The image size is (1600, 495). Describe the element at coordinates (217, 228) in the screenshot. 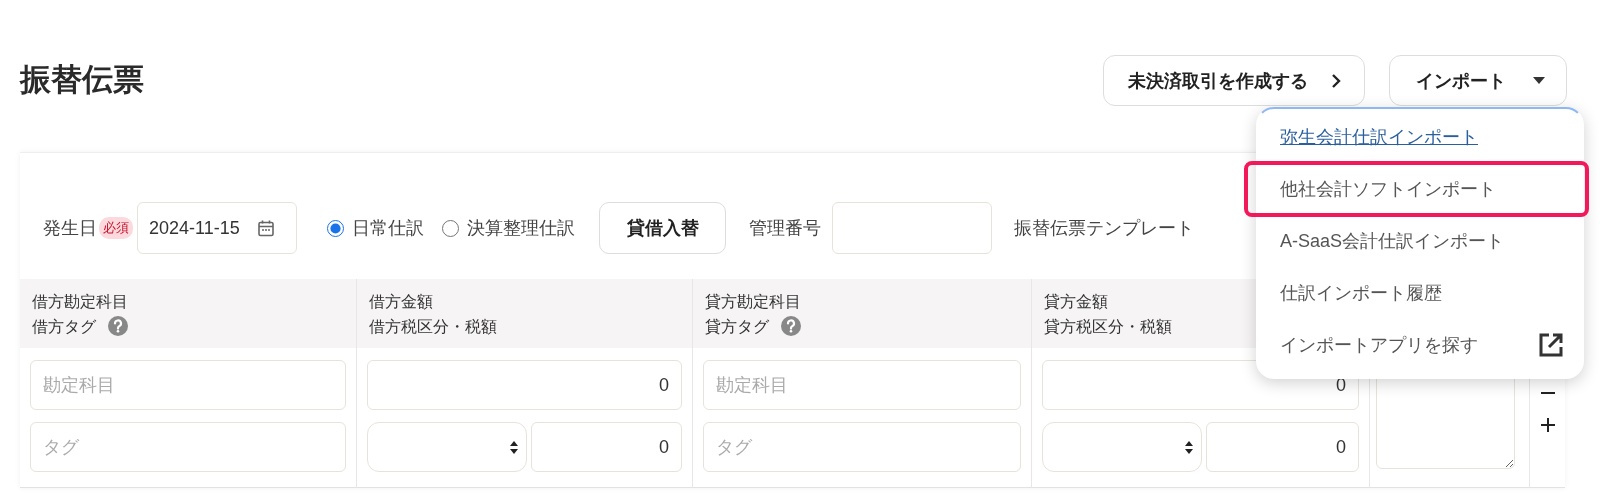

I see `date-field: 2024-11-15` at that location.